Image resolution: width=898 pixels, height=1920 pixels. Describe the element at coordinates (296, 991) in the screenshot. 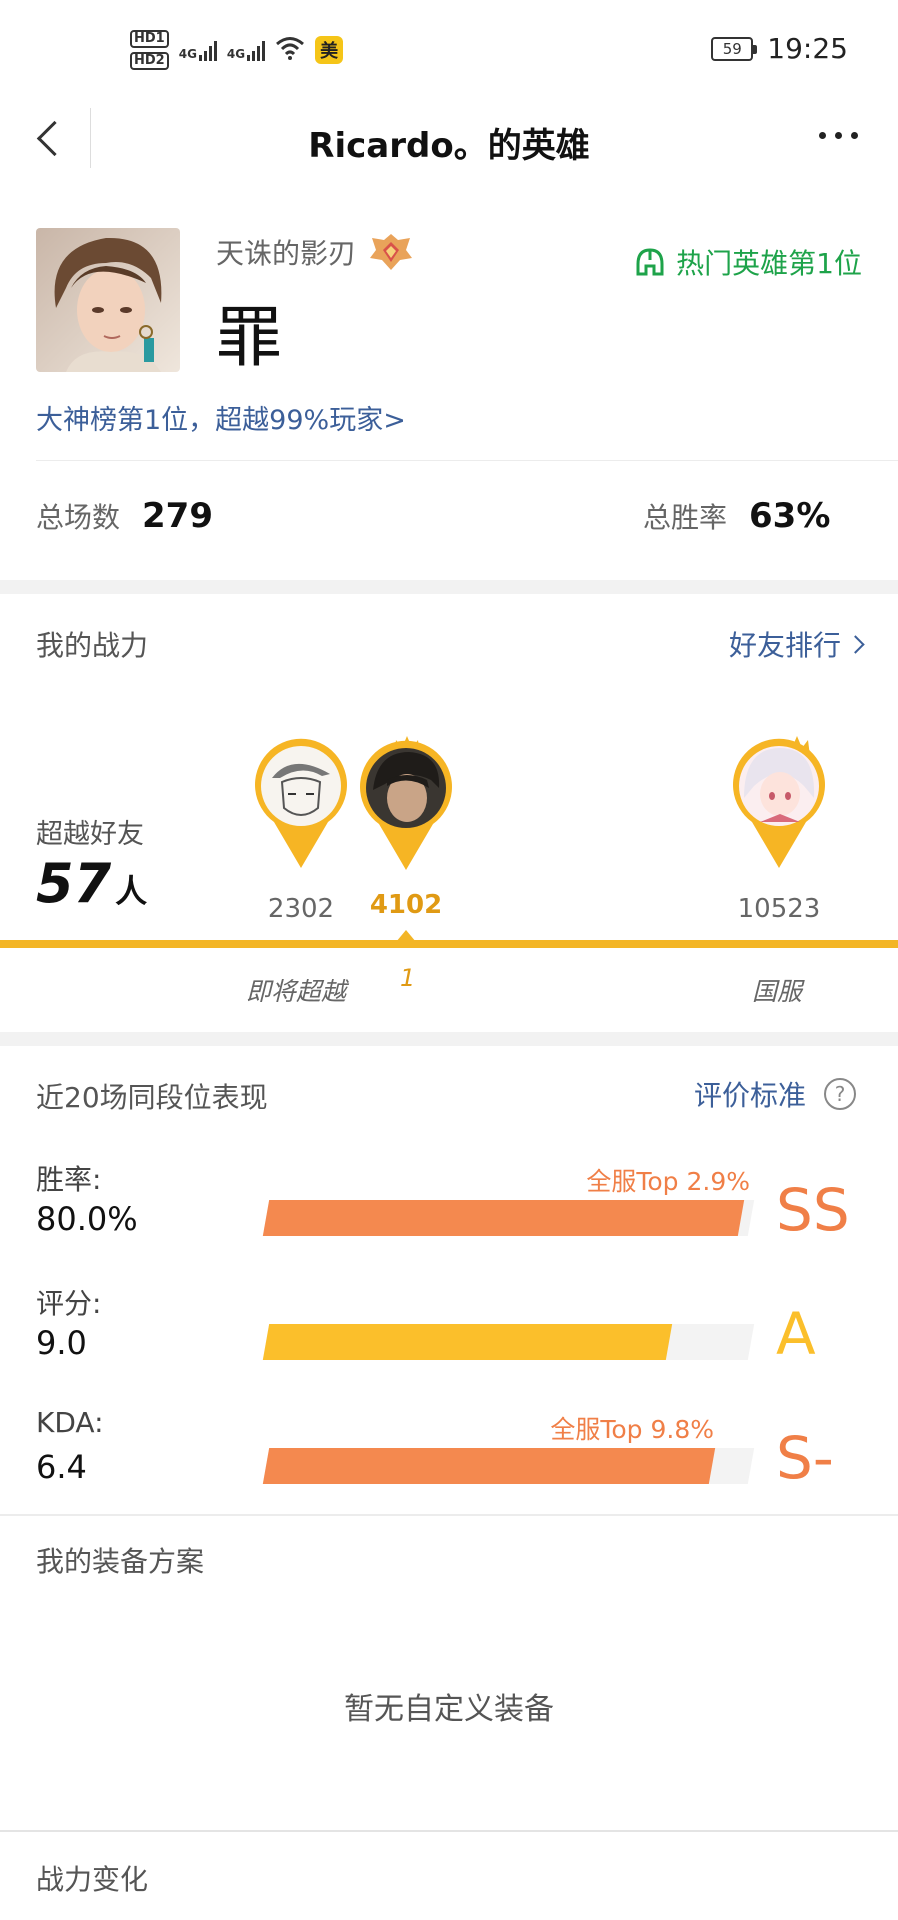

I see `about-to-surpass-label: 即将超越` at that location.